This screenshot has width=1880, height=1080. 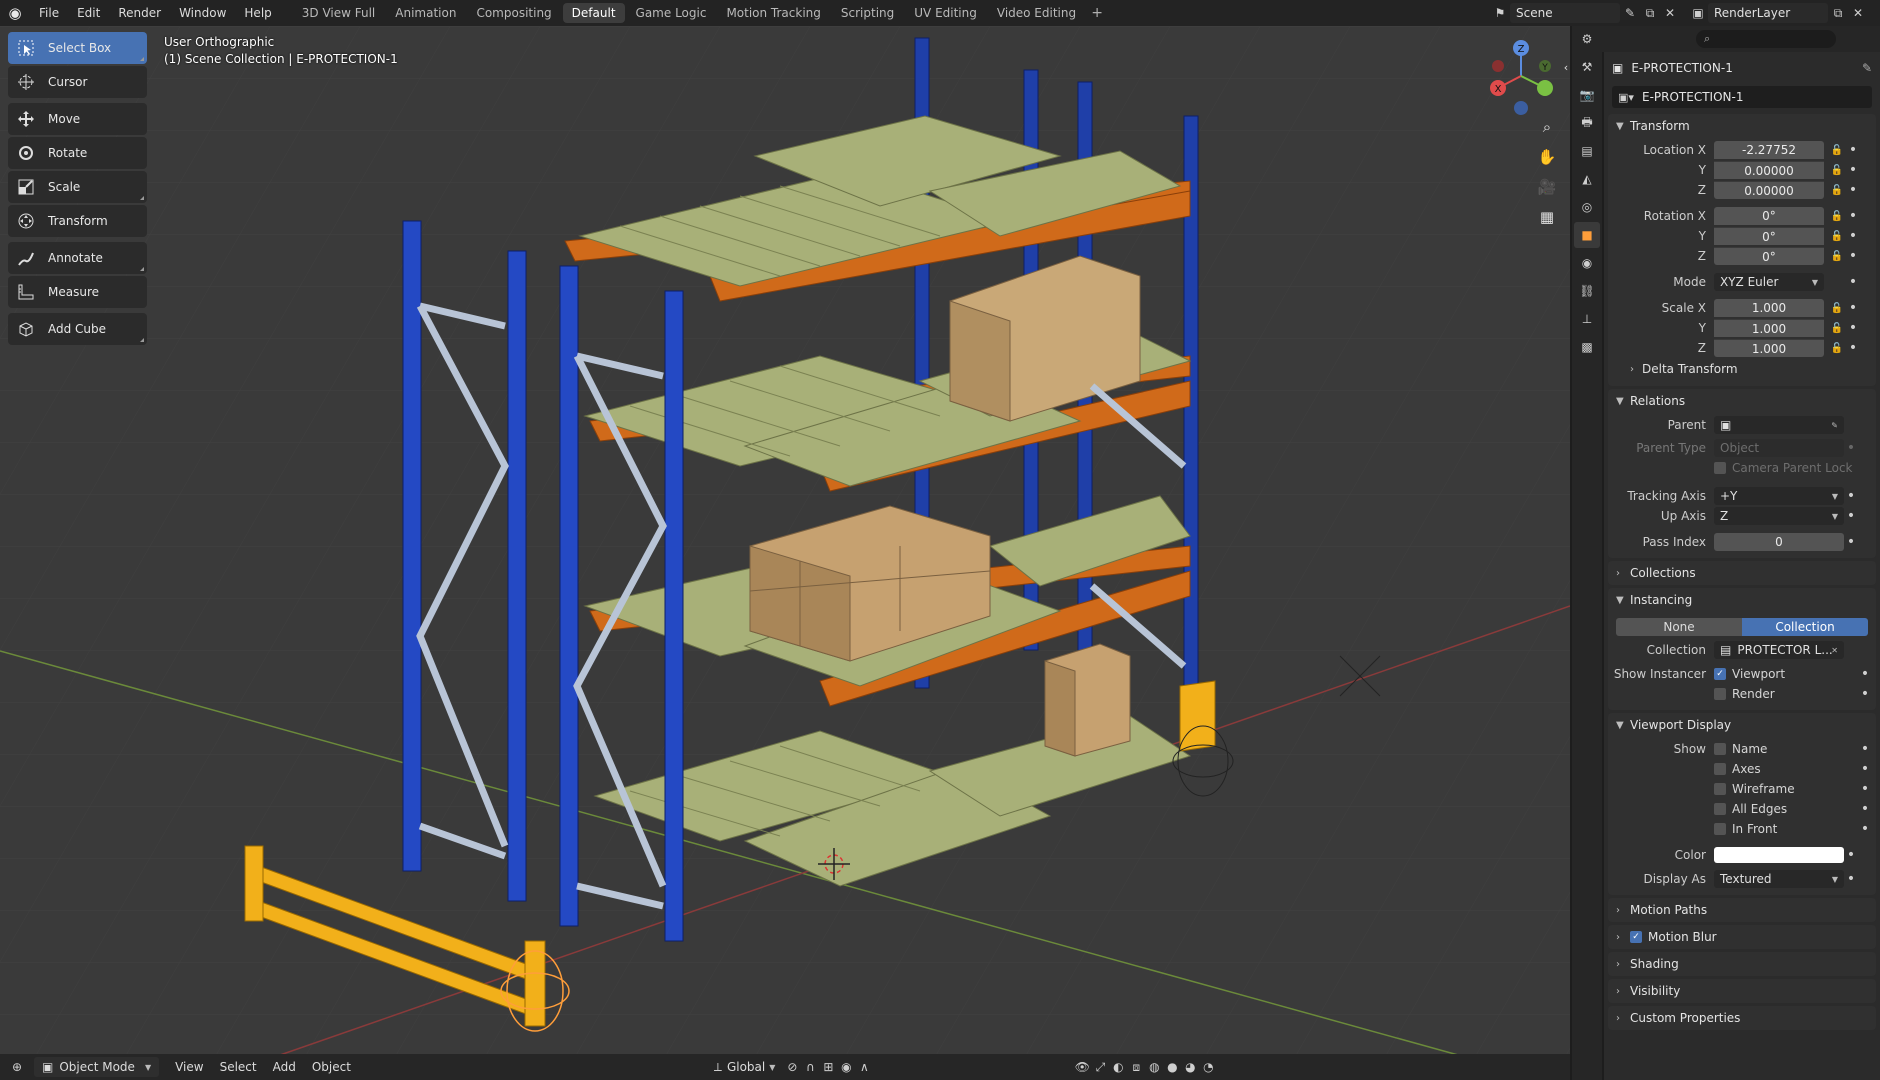 What do you see at coordinates (1742, 369) in the screenshot?
I see `delta-transform-subpanel: › Delta Transform` at bounding box center [1742, 369].